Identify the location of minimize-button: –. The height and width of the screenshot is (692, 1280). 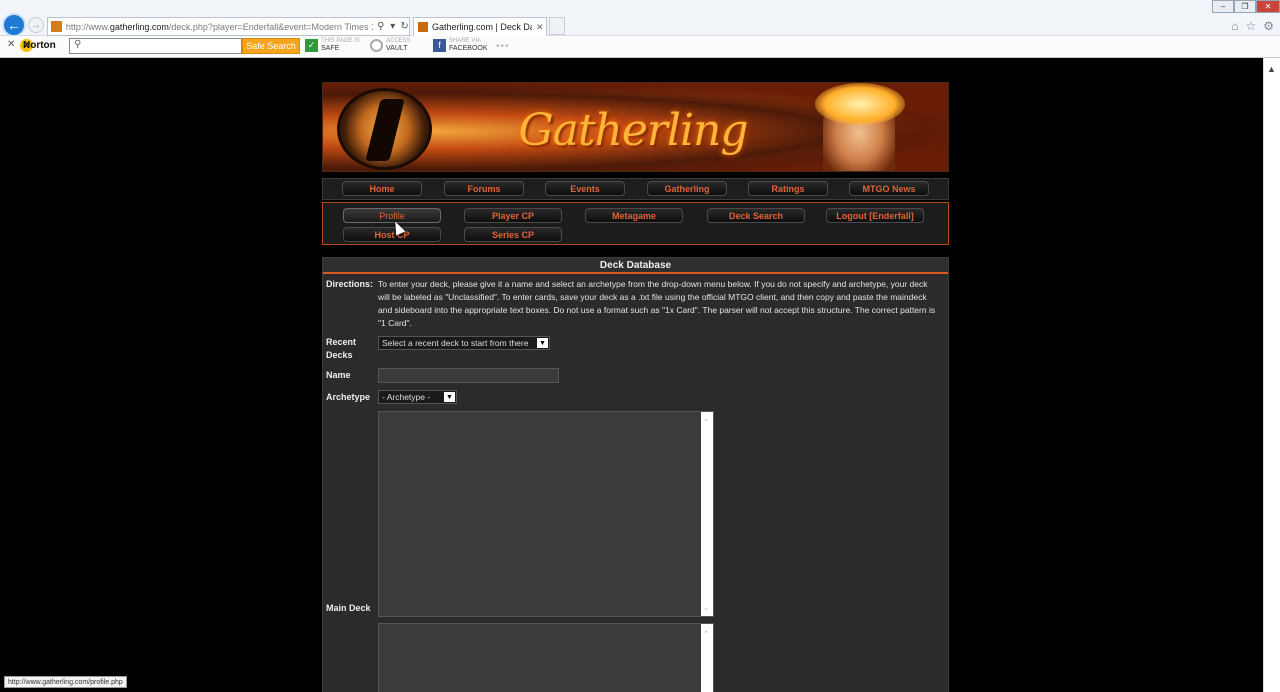
(1223, 6).